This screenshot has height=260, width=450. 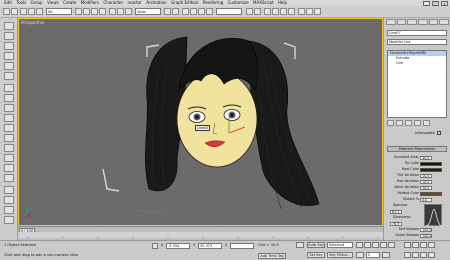 I want to click on teapot-primitive-icon, so click(x=9, y=128).